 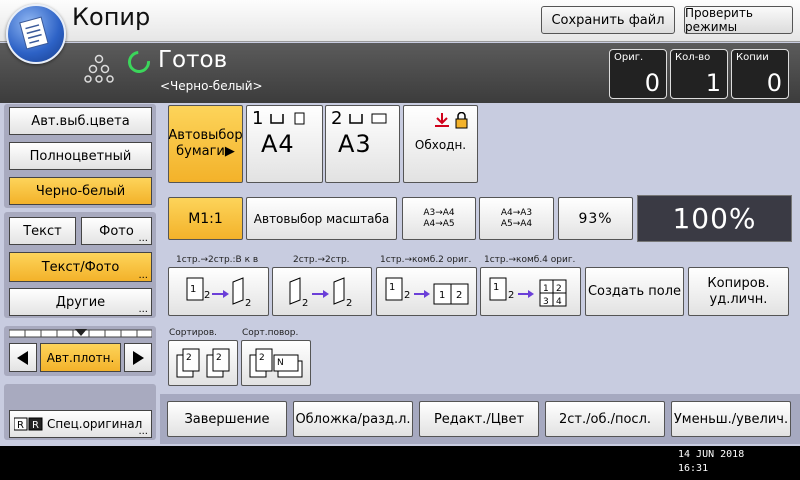 I want to click on density-lighter-button, so click(x=23, y=357).